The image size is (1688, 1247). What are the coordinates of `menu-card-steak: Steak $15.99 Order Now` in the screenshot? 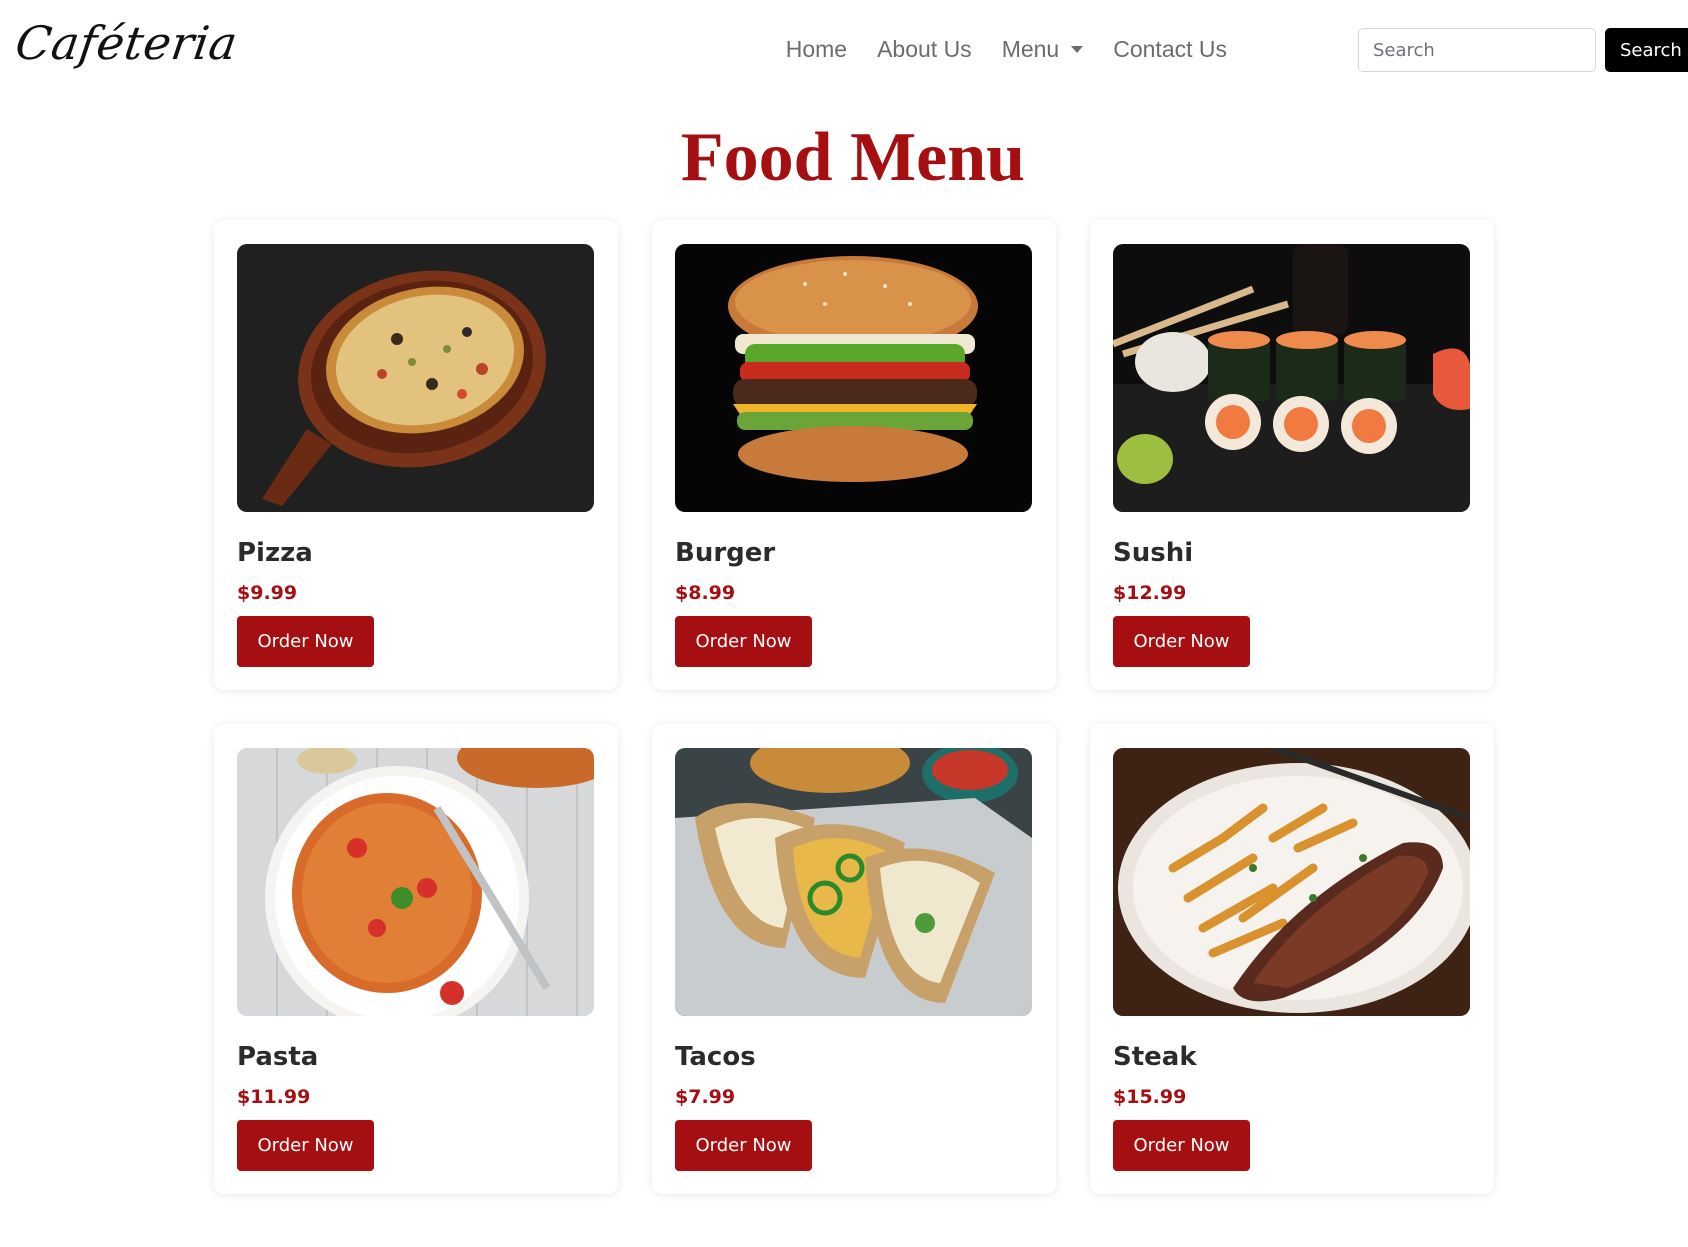 It's located at (1292, 959).